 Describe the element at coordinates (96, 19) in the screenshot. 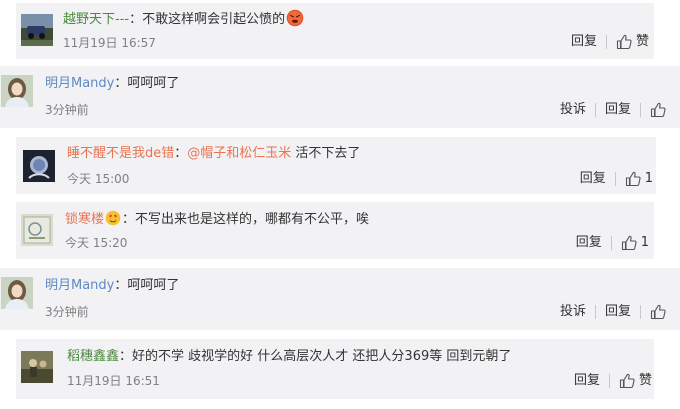

I see `username-link: 越野天下---` at that location.